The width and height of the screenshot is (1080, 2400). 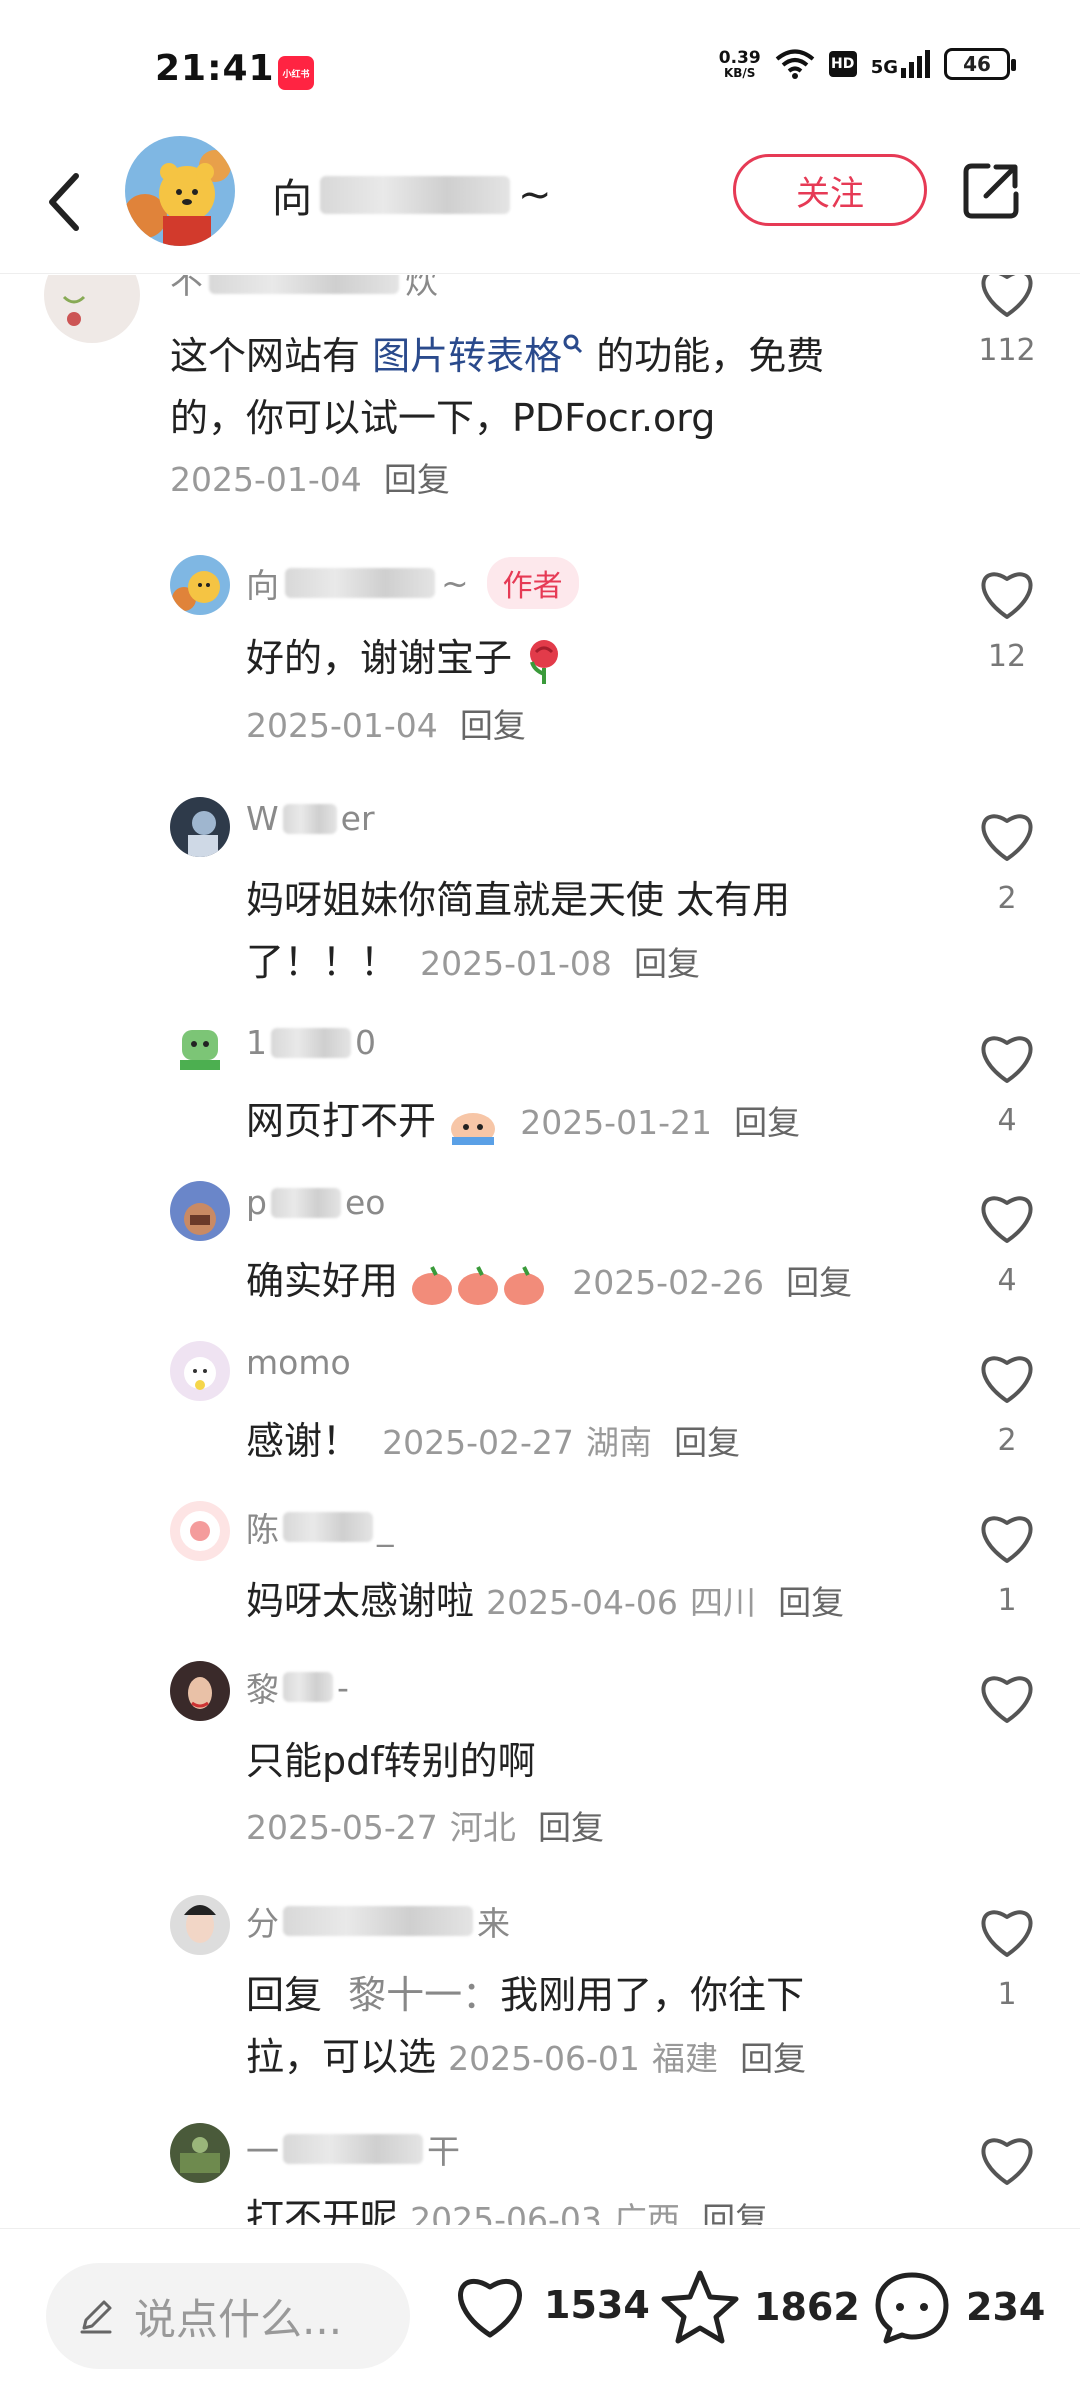 I want to click on status-icons: 0.39 KB/S HD 5G 46, so click(x=867, y=64).